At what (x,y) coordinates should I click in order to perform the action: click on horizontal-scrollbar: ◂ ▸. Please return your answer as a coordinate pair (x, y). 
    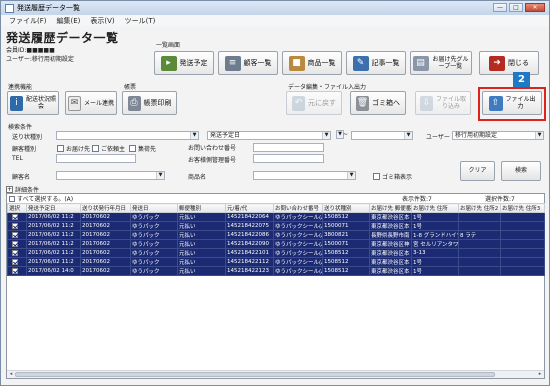
    Looking at the image, I should click on (275, 374).